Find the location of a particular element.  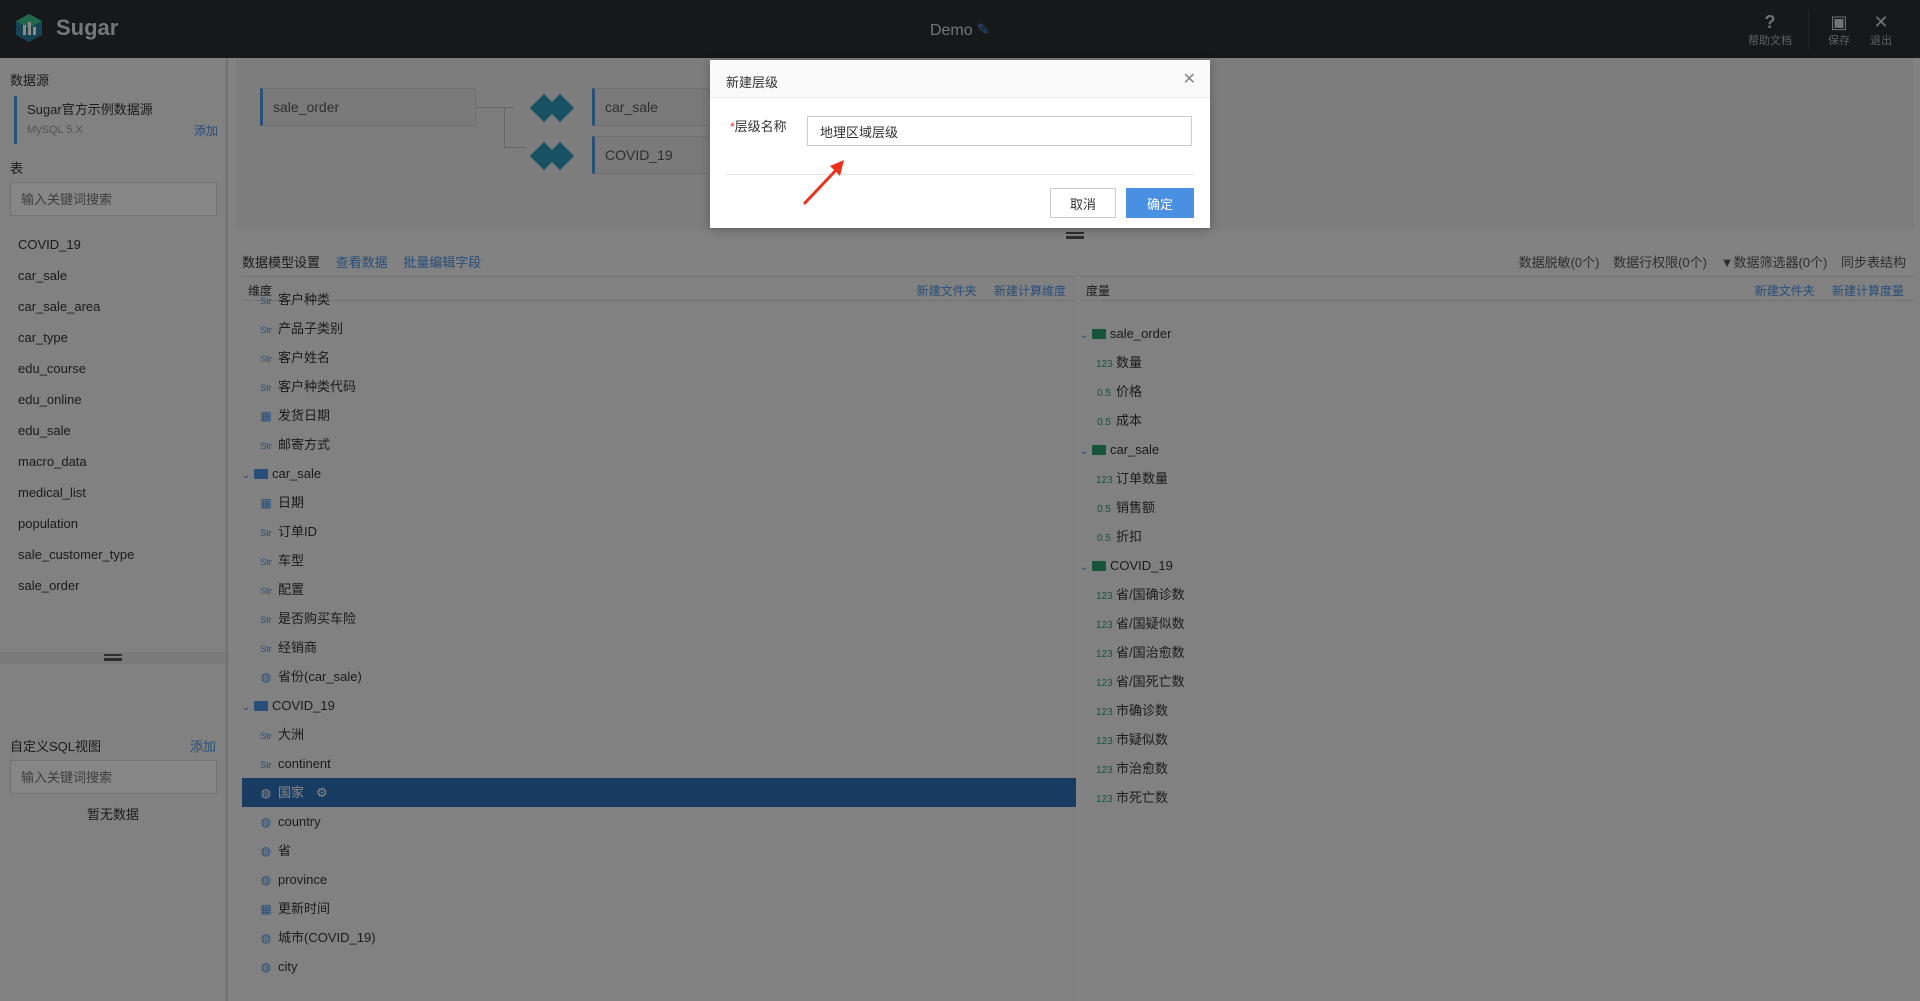

form-label-row: *层级名称 is located at coordinates (758, 125).